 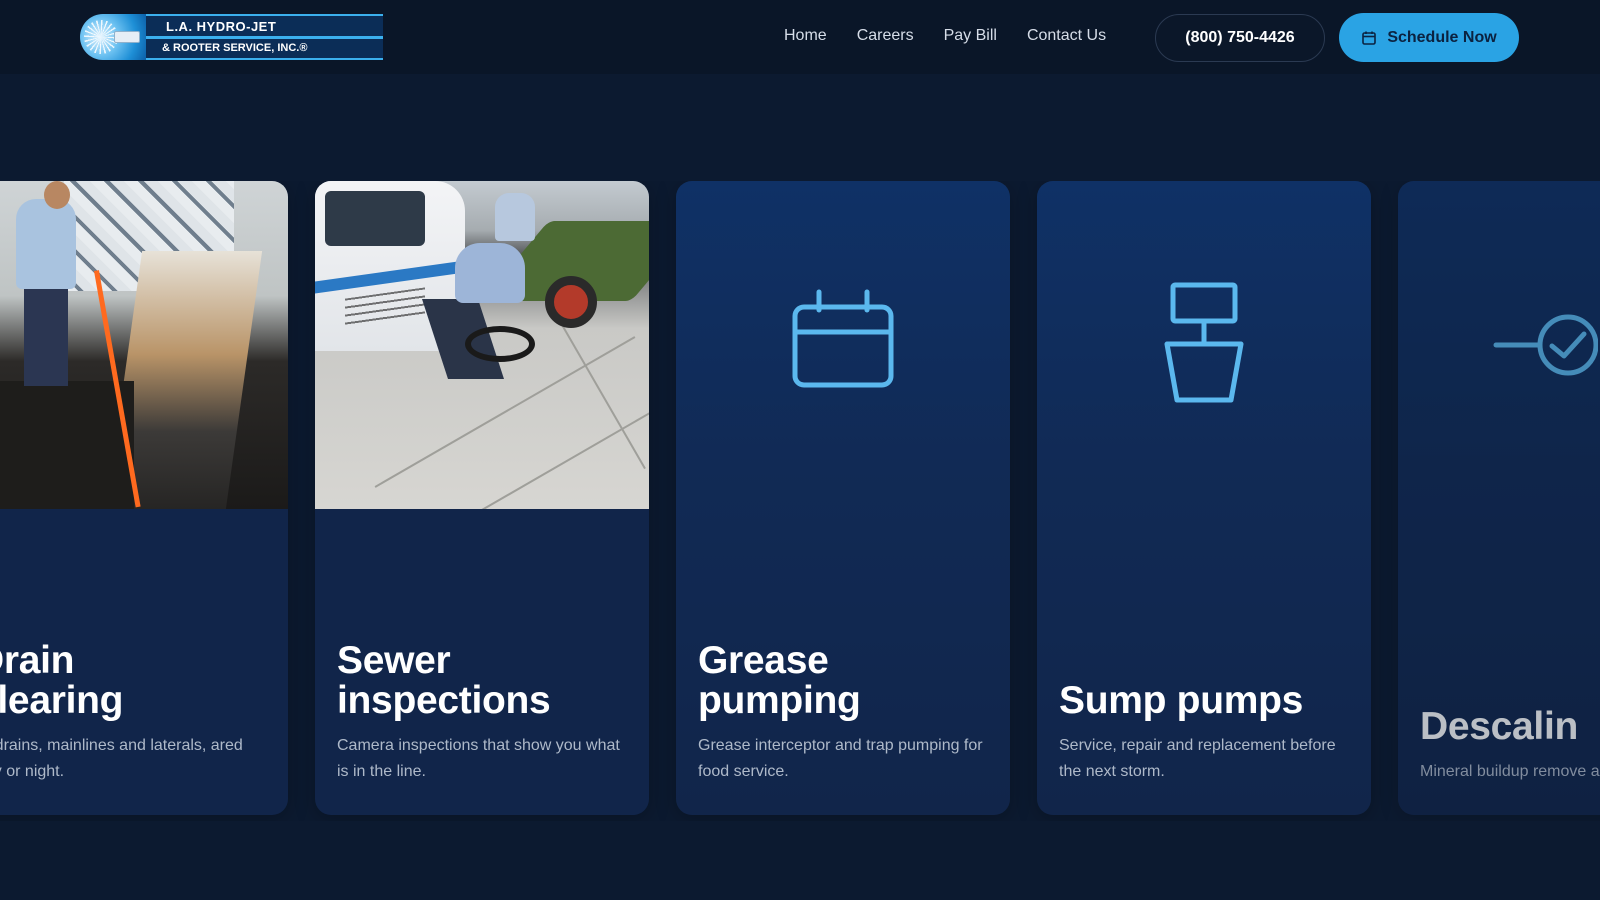 I want to click on drain-clearing-photo, so click(x=144, y=345).